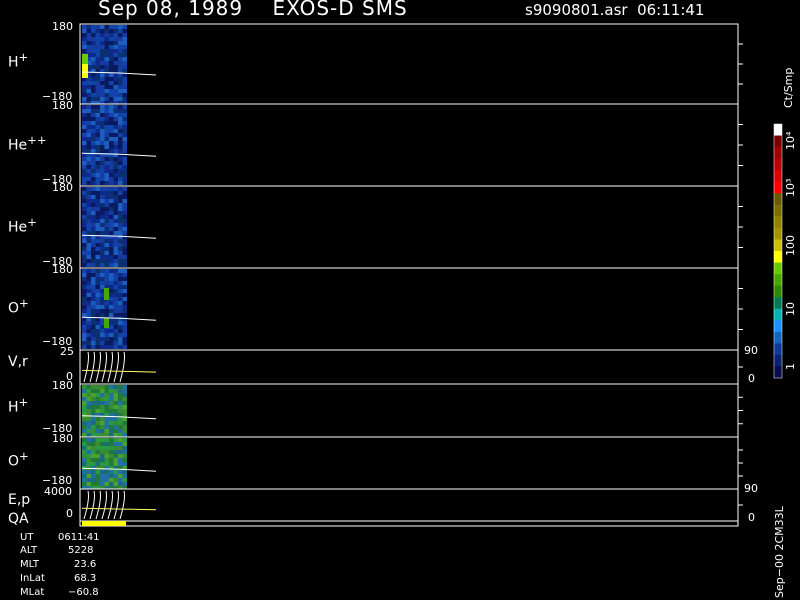 The image size is (800, 600). I want to click on panel-label-ep: E,p, so click(19, 500).